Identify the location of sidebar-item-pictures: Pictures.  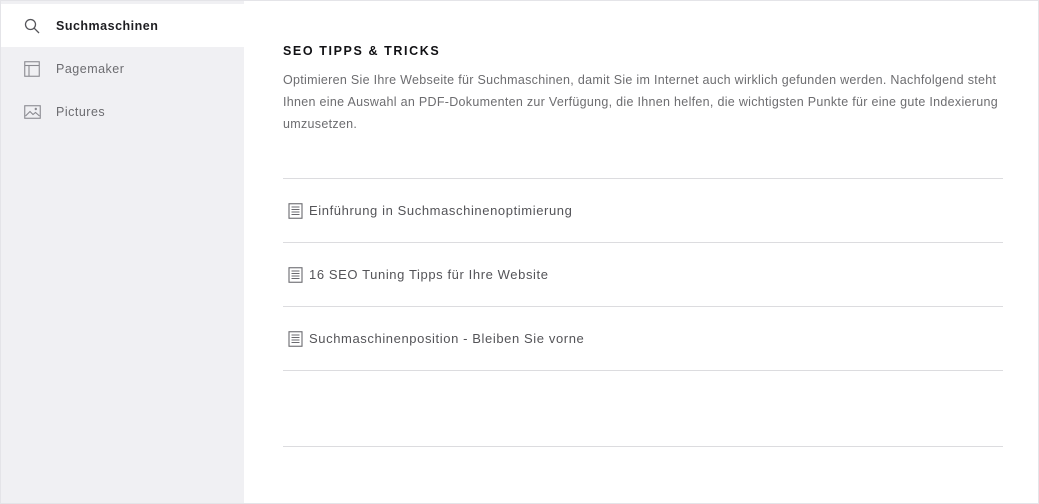
(122, 111).